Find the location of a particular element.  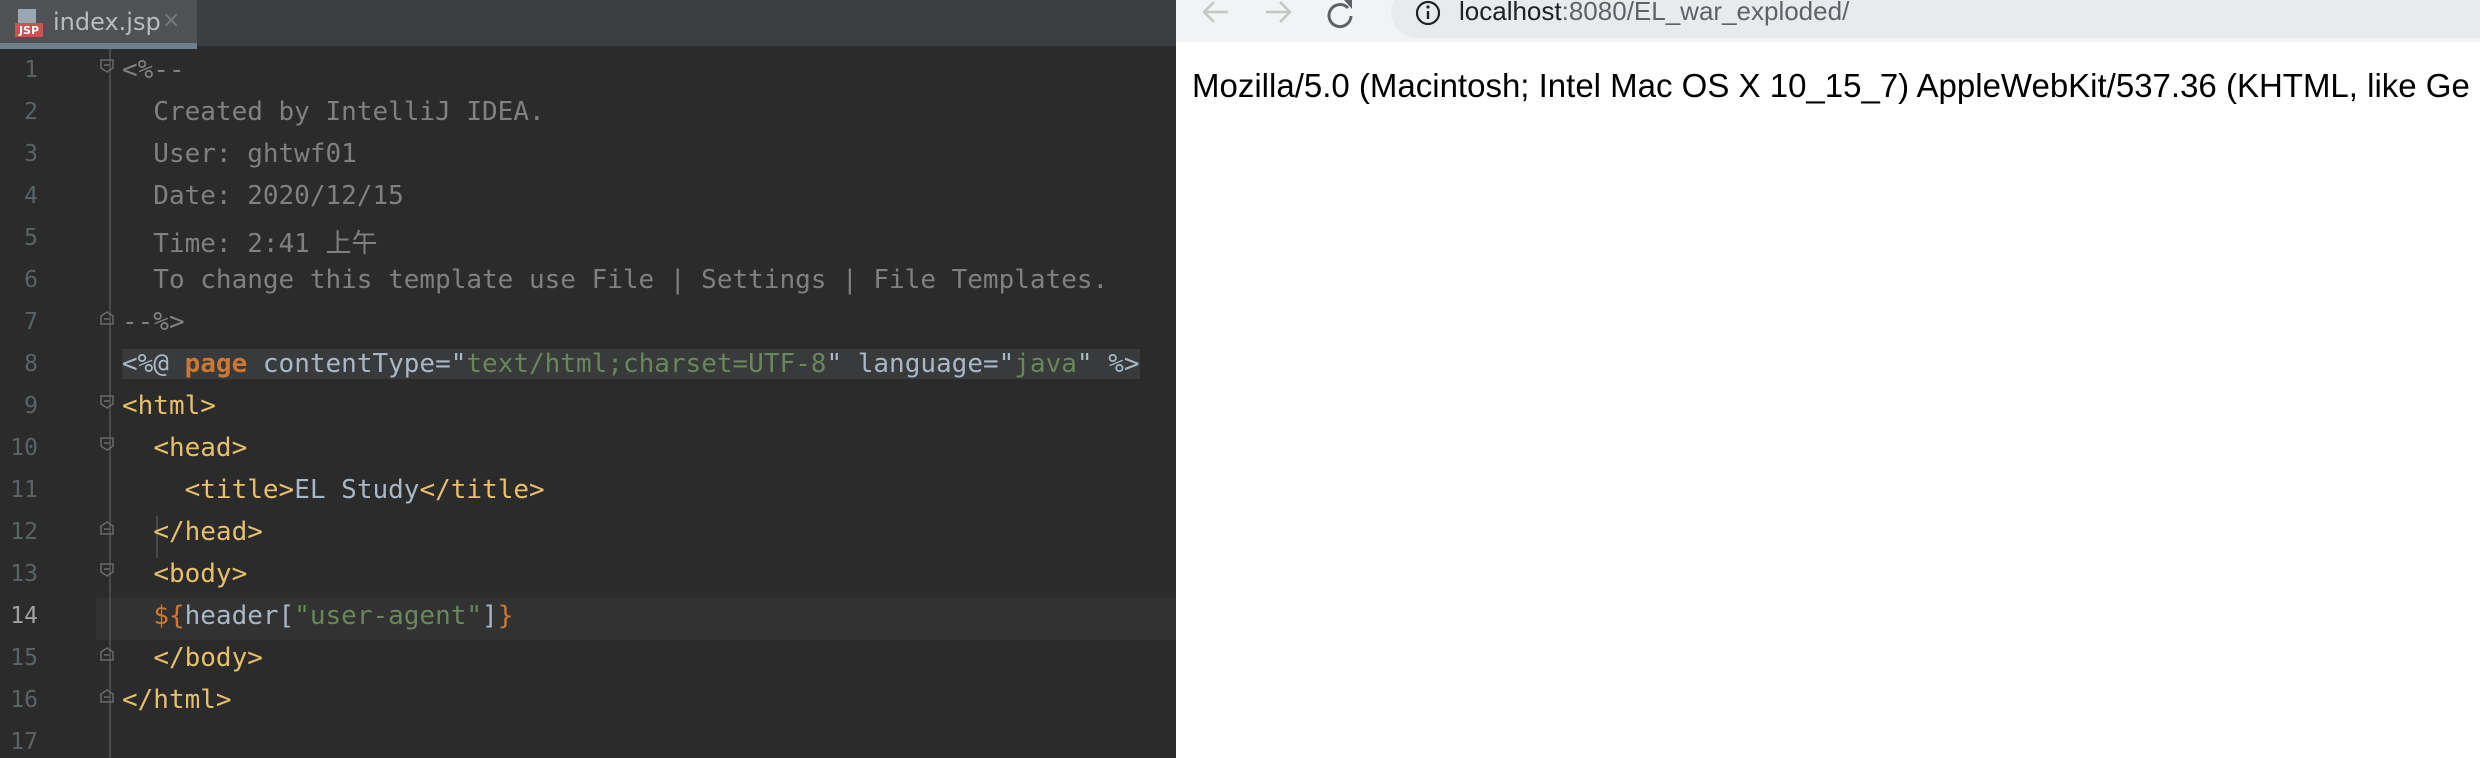

code-line-comment: <%-- is located at coordinates (153, 70).